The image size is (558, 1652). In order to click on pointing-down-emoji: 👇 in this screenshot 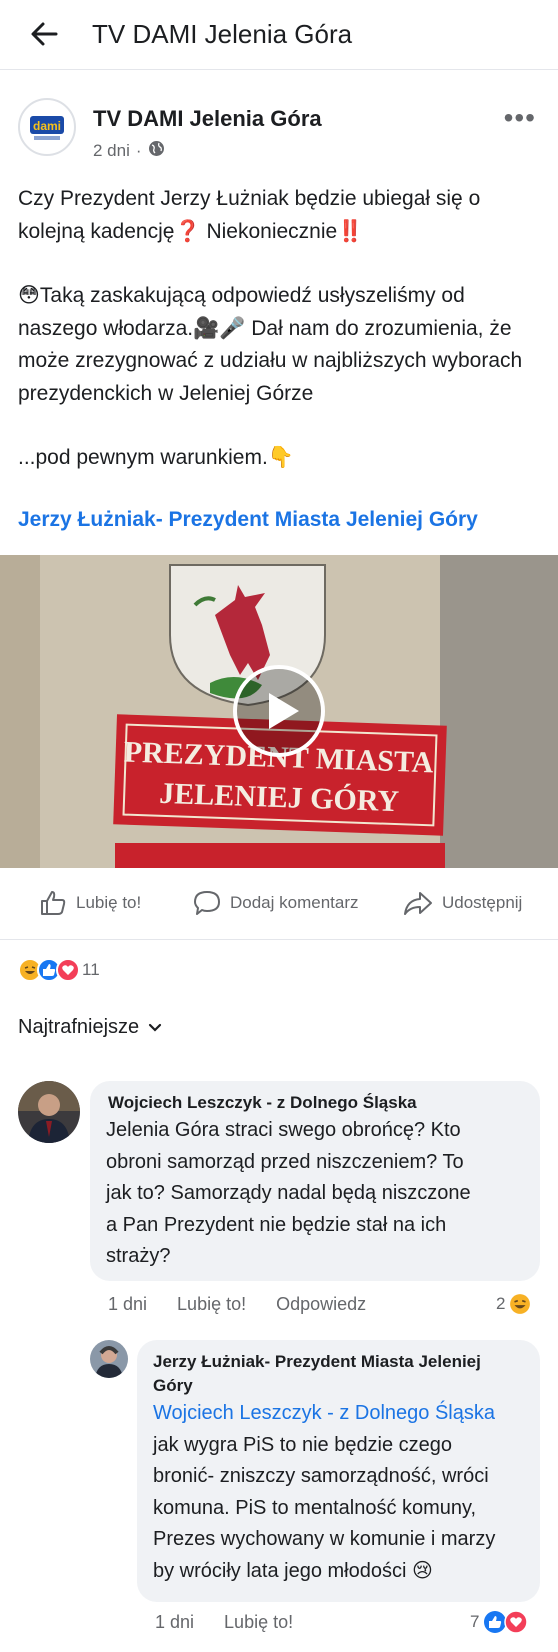, I will do `click(280, 457)`.